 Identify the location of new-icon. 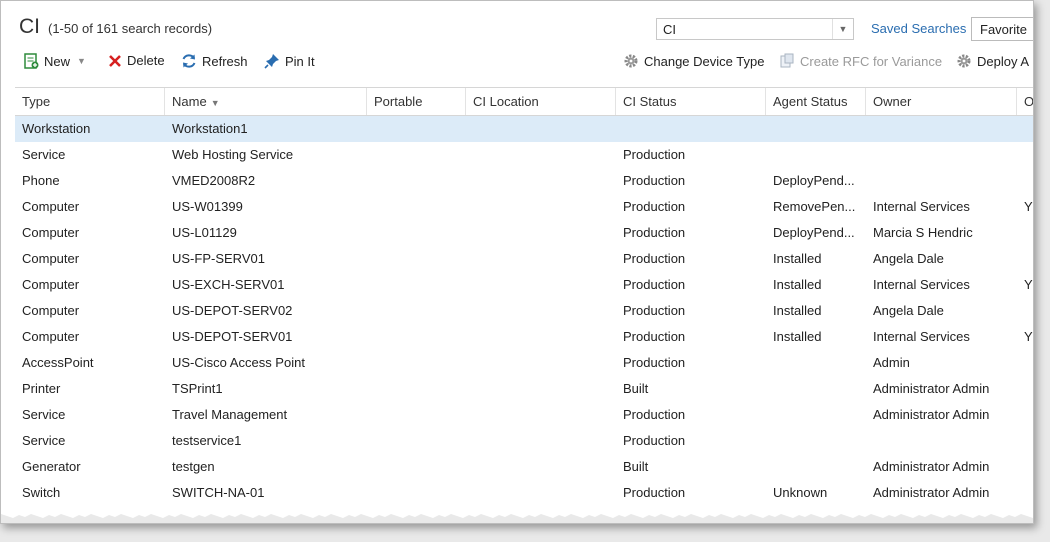
(31, 61).